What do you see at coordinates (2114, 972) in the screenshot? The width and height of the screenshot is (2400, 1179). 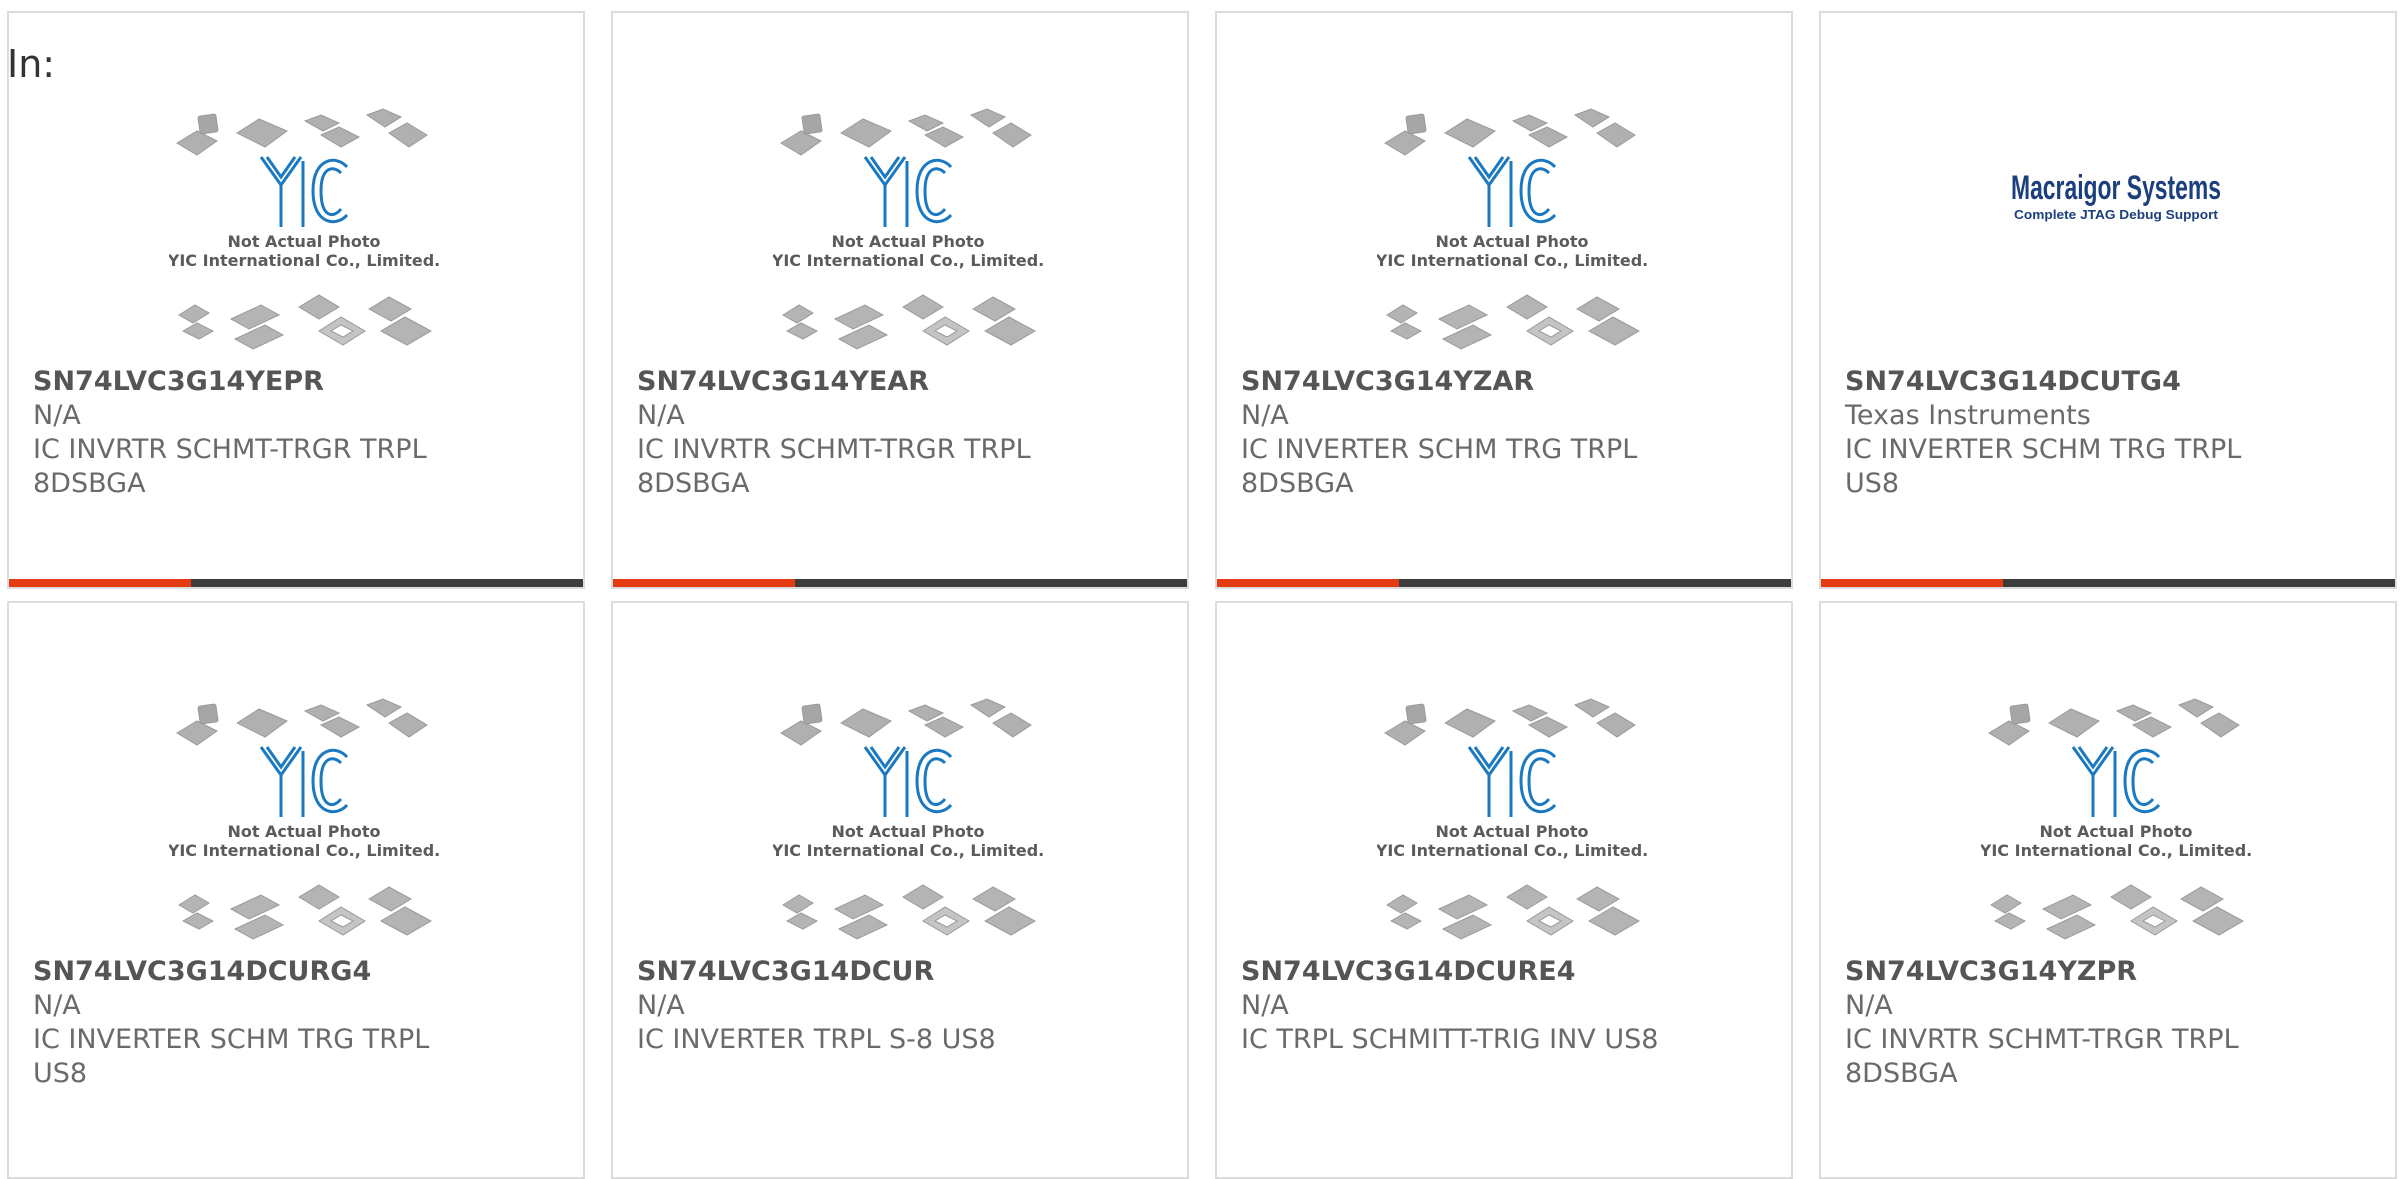 I see `part-number-link: SN74LVC3G14YZPR` at bounding box center [2114, 972].